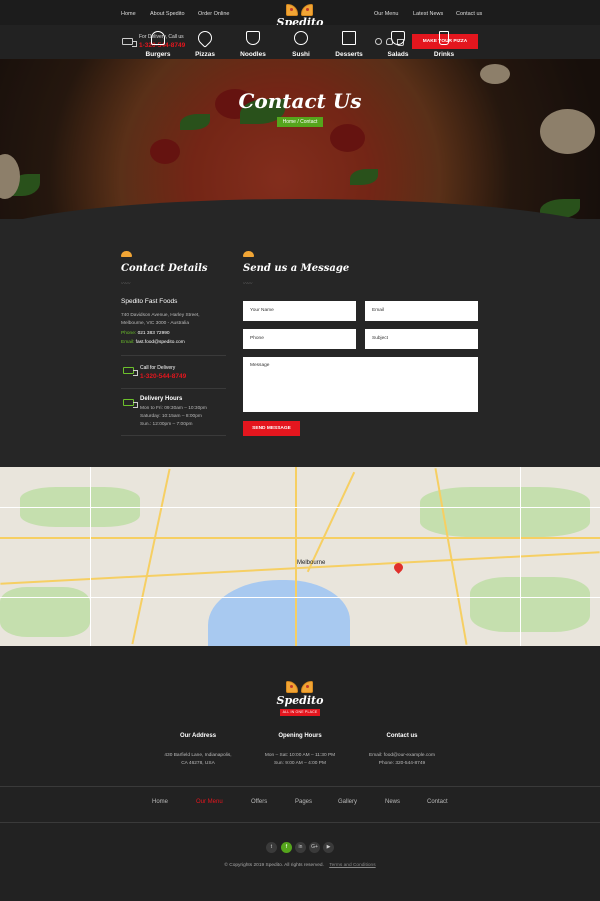 Image resolution: width=600 pixels, height=901 pixels. What do you see at coordinates (303, 802) in the screenshot?
I see `footer-nav-pages: Pages` at bounding box center [303, 802].